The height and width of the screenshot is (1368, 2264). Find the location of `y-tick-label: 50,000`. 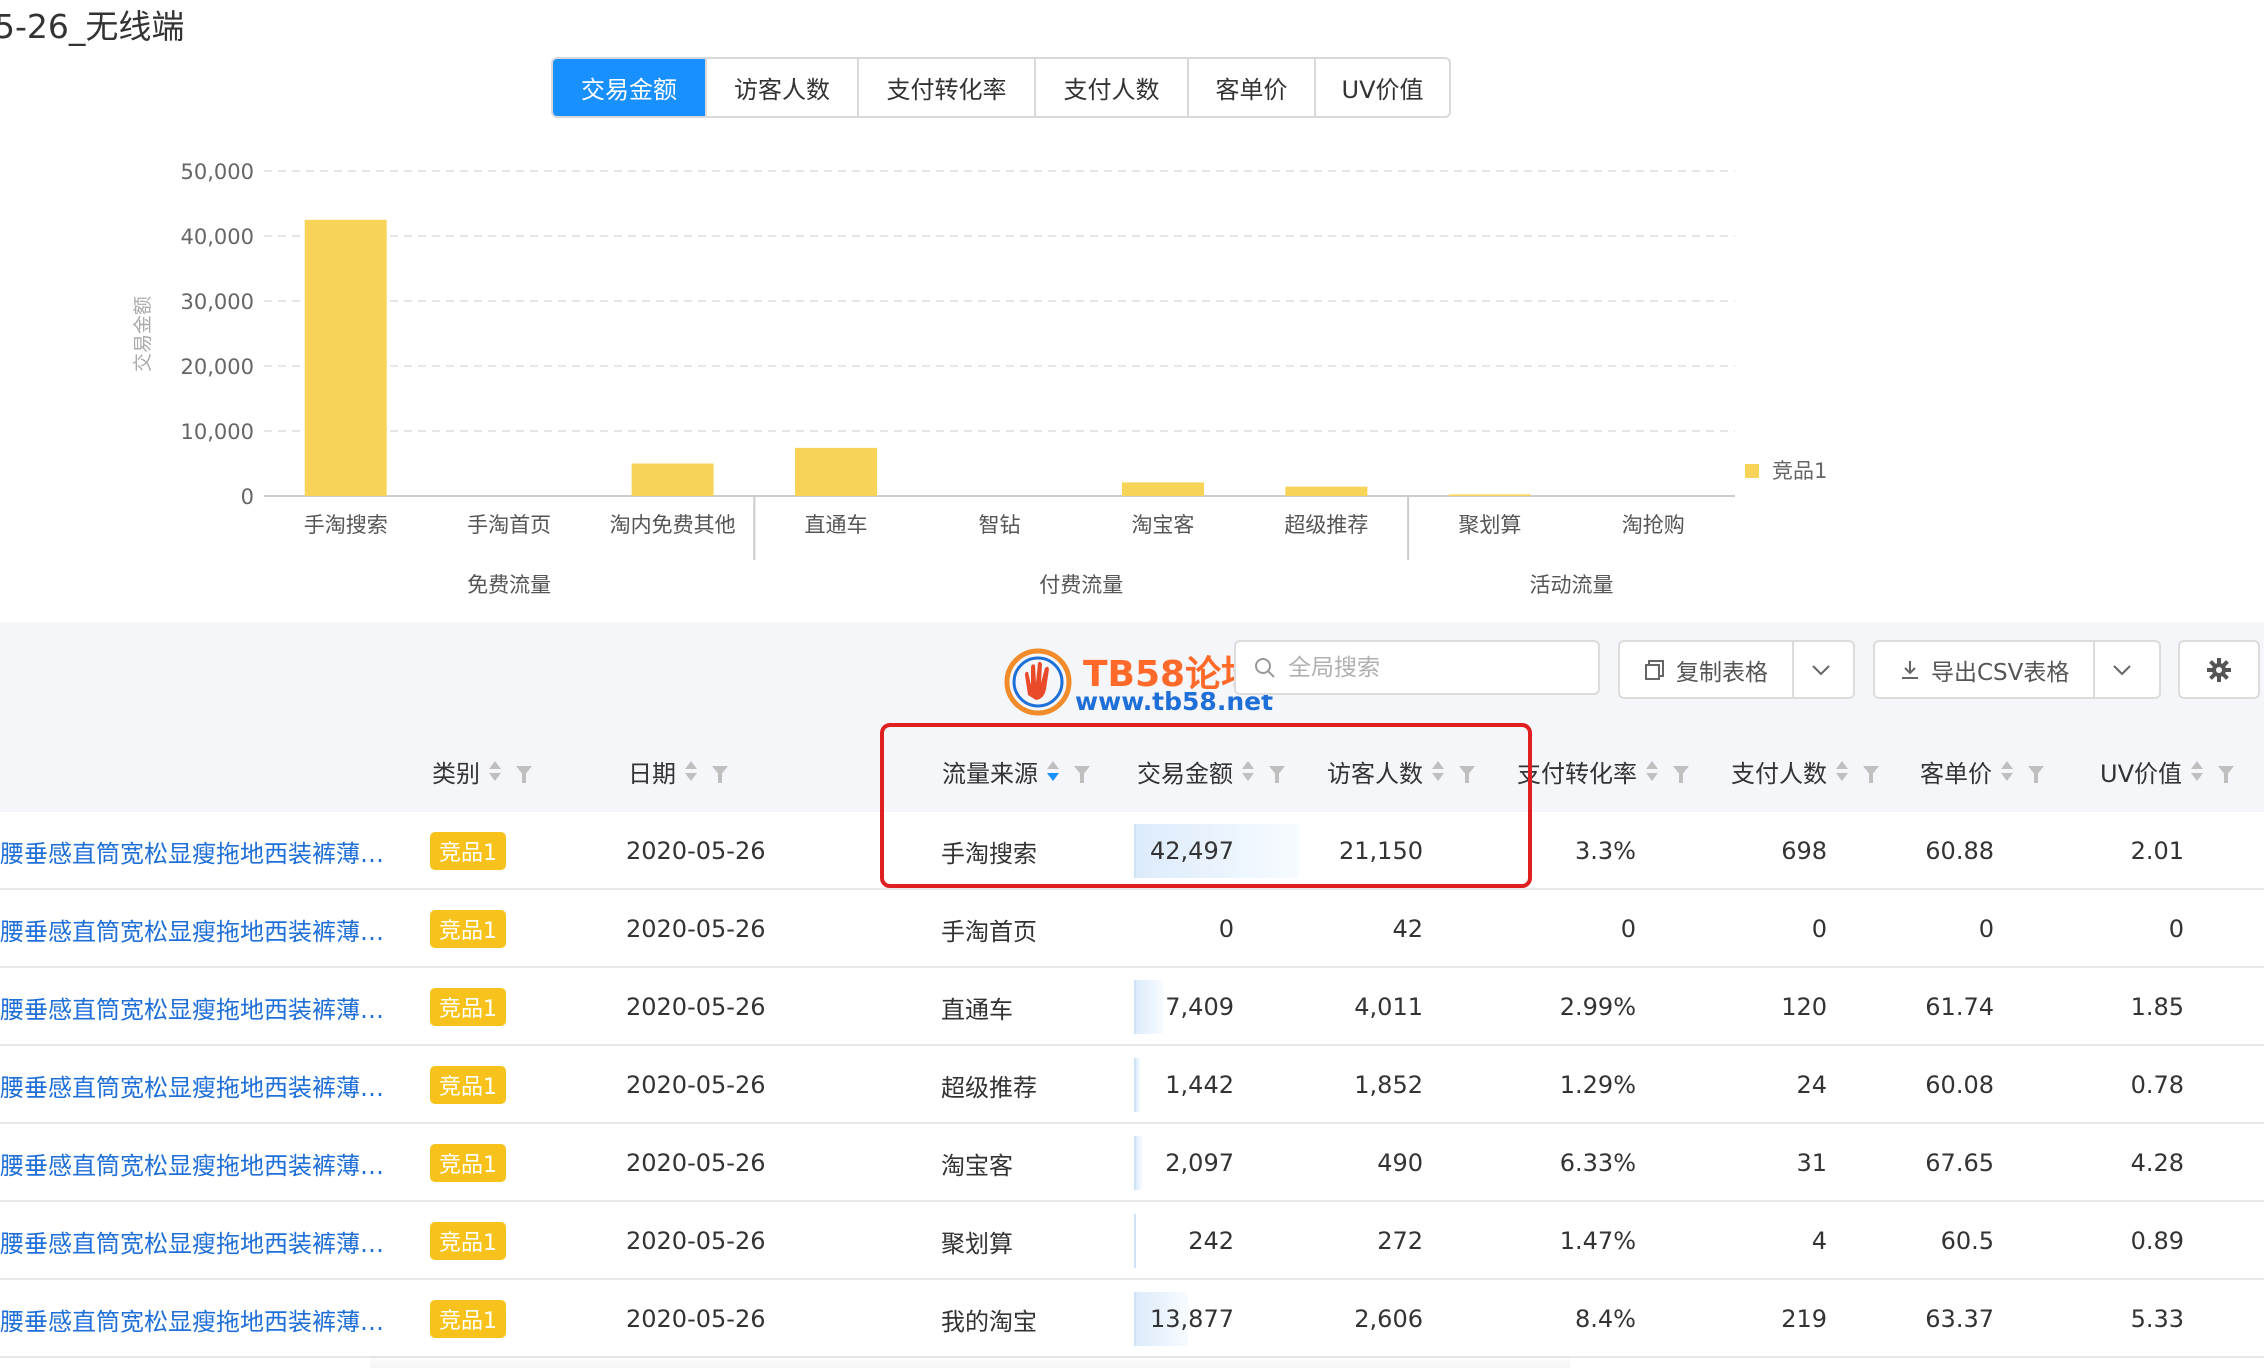

y-tick-label: 50,000 is located at coordinates (217, 172).